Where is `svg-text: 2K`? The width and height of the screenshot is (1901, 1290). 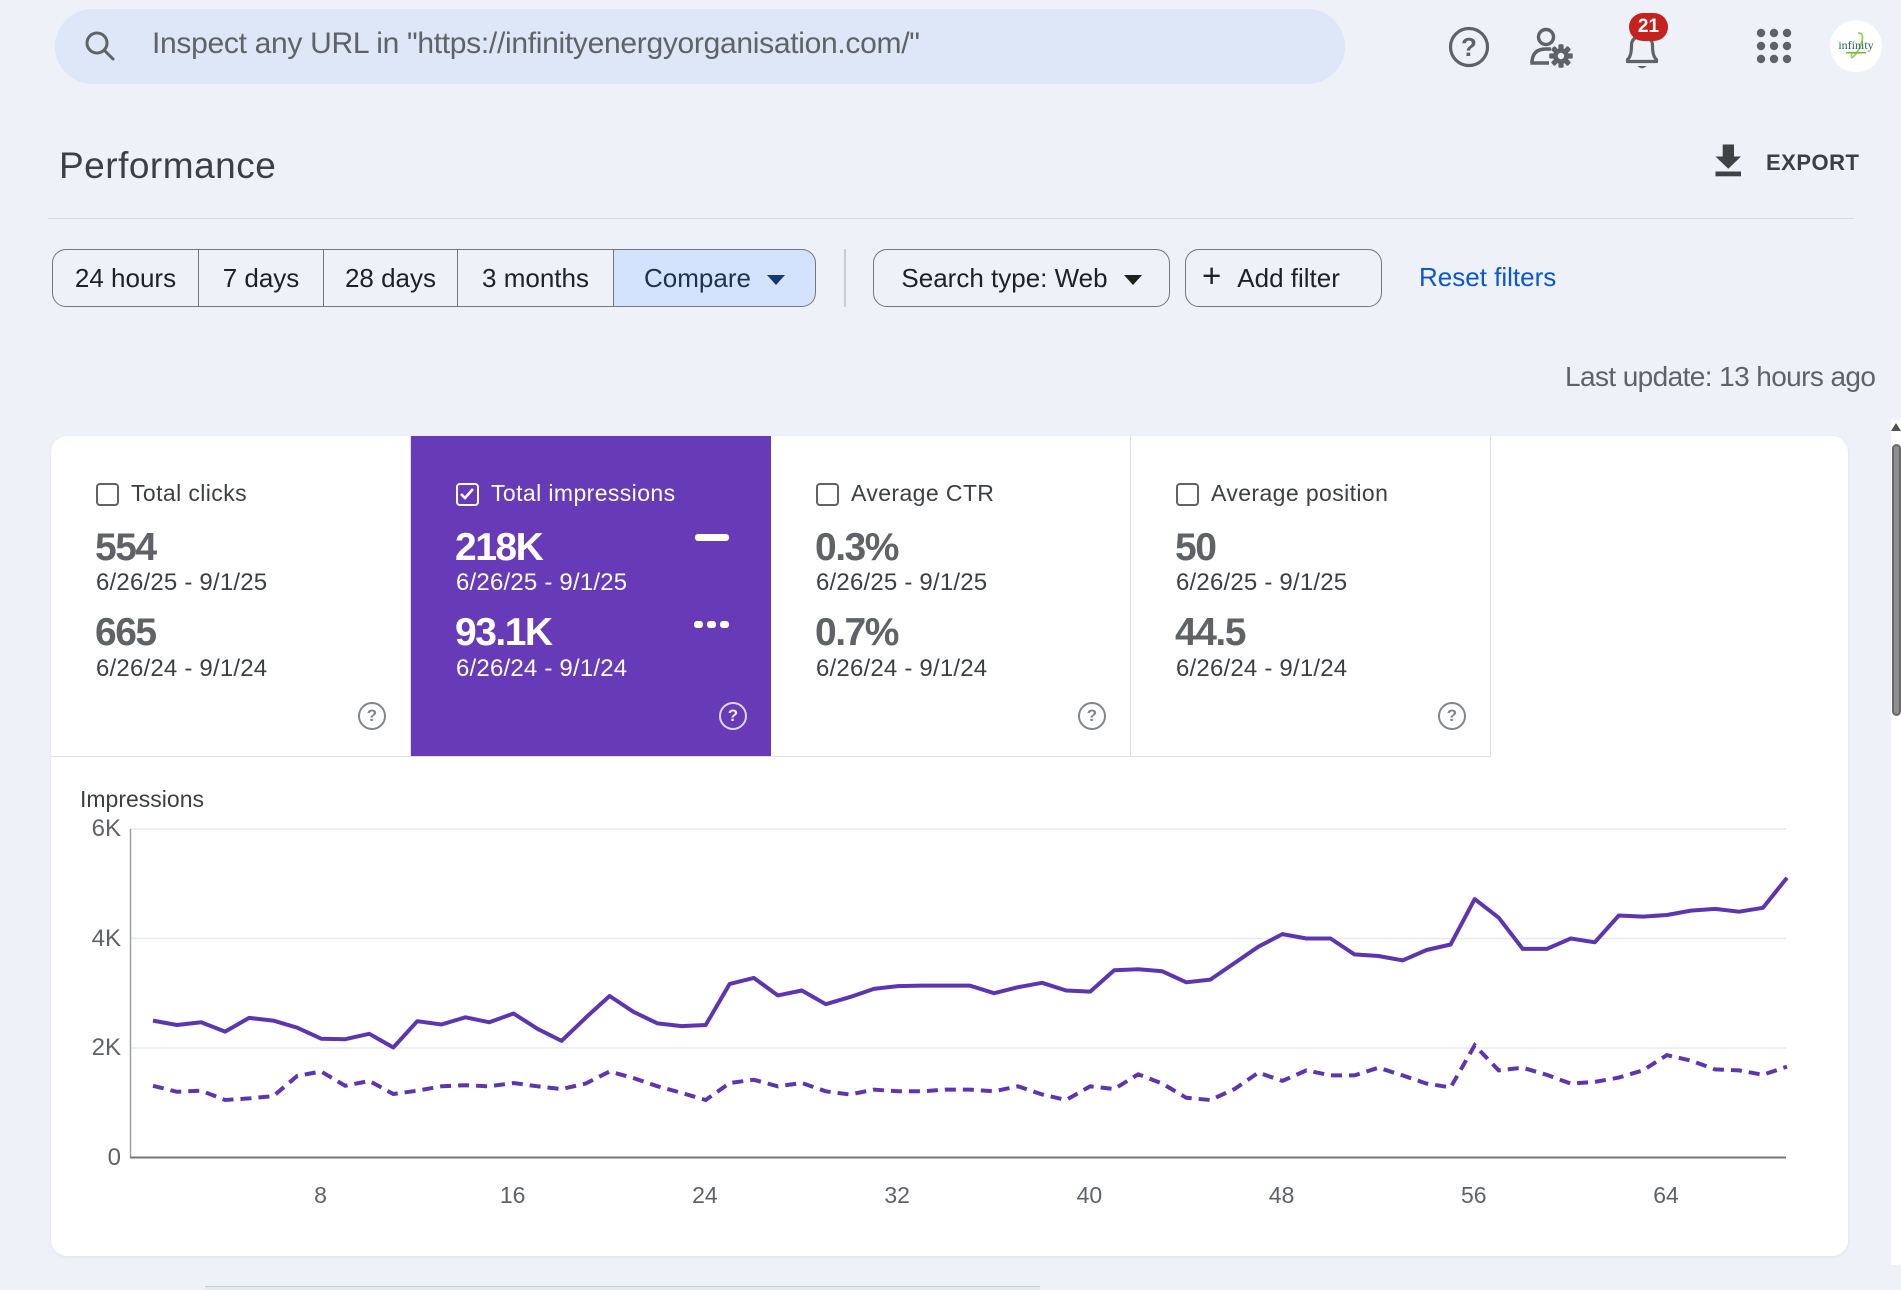
svg-text: 2K is located at coordinates (106, 1047).